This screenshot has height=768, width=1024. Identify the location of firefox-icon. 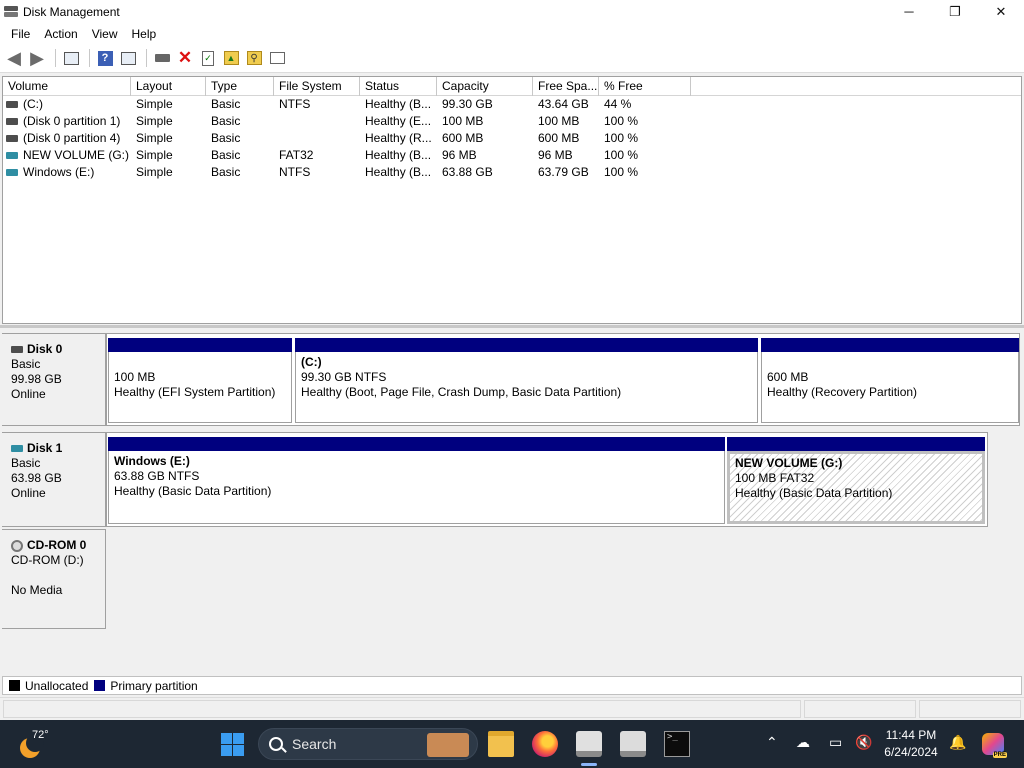
(545, 744).